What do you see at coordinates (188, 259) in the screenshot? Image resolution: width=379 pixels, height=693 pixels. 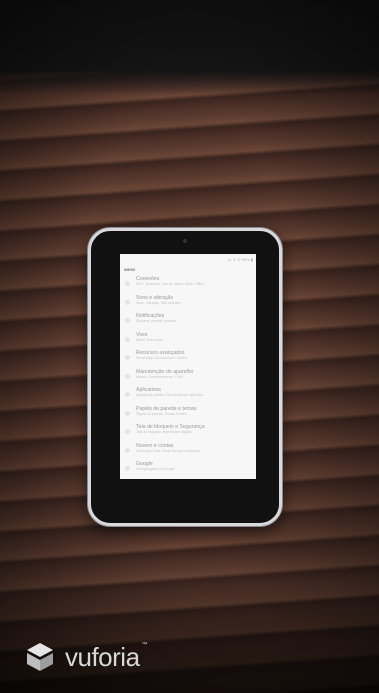 I see `status-bar: 11 ⇧ ⊙ 99% ▮` at bounding box center [188, 259].